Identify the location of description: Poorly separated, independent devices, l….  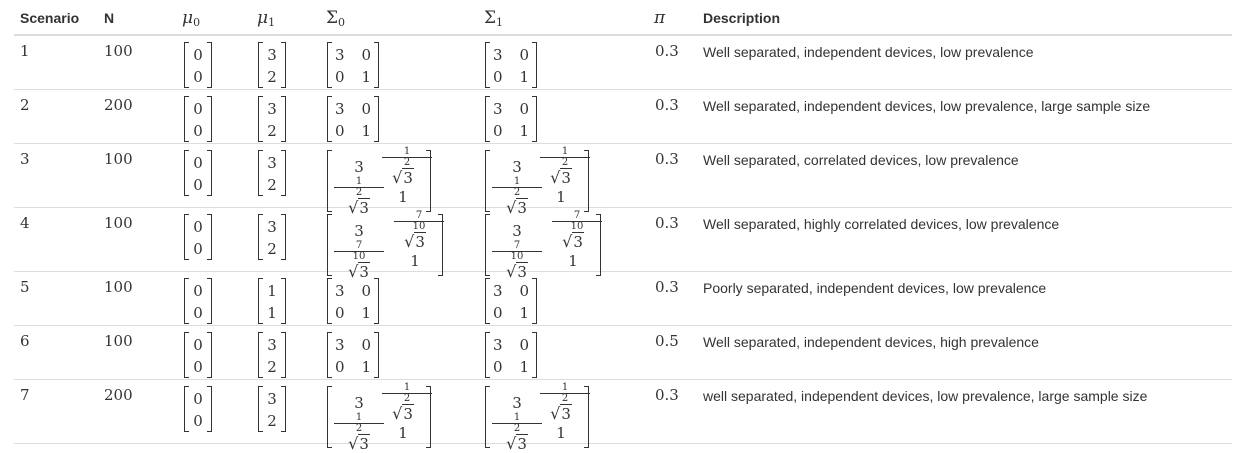
(875, 288).